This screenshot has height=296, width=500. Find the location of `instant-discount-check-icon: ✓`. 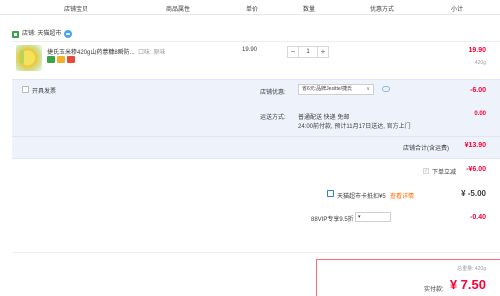

instant-discount-check-icon: ✓ is located at coordinates (426, 171).